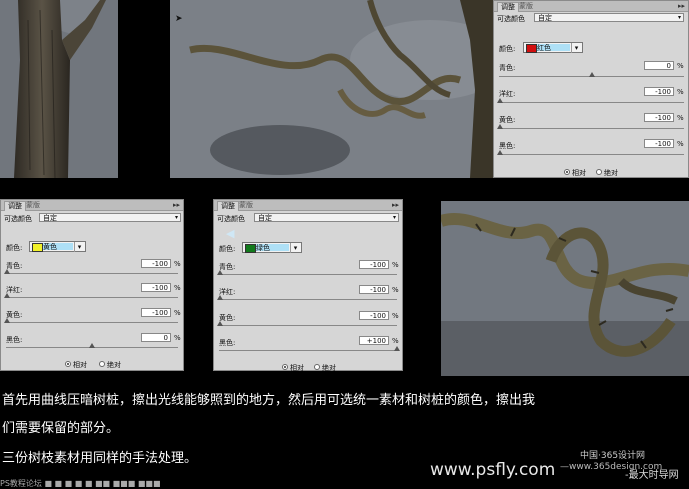 This screenshot has width=689, height=489. Describe the element at coordinates (659, 143) in the screenshot. I see `black-input: -100` at that location.